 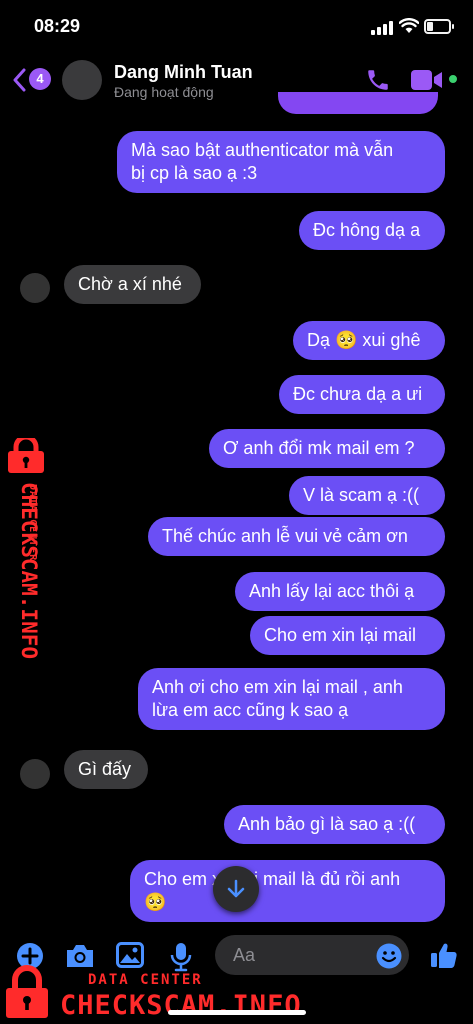 I want to click on message-bubble-outgoing: Anh bảo gì là sao ạ :((, so click(x=334, y=824).